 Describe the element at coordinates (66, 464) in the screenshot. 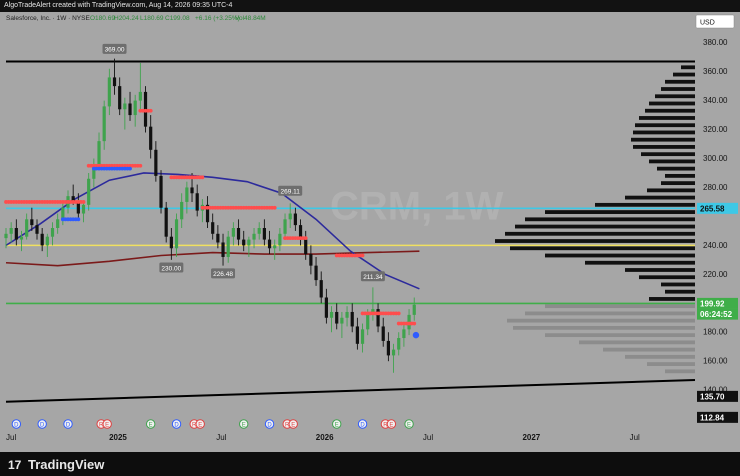

I see `tradingview-brand: TradingView` at that location.